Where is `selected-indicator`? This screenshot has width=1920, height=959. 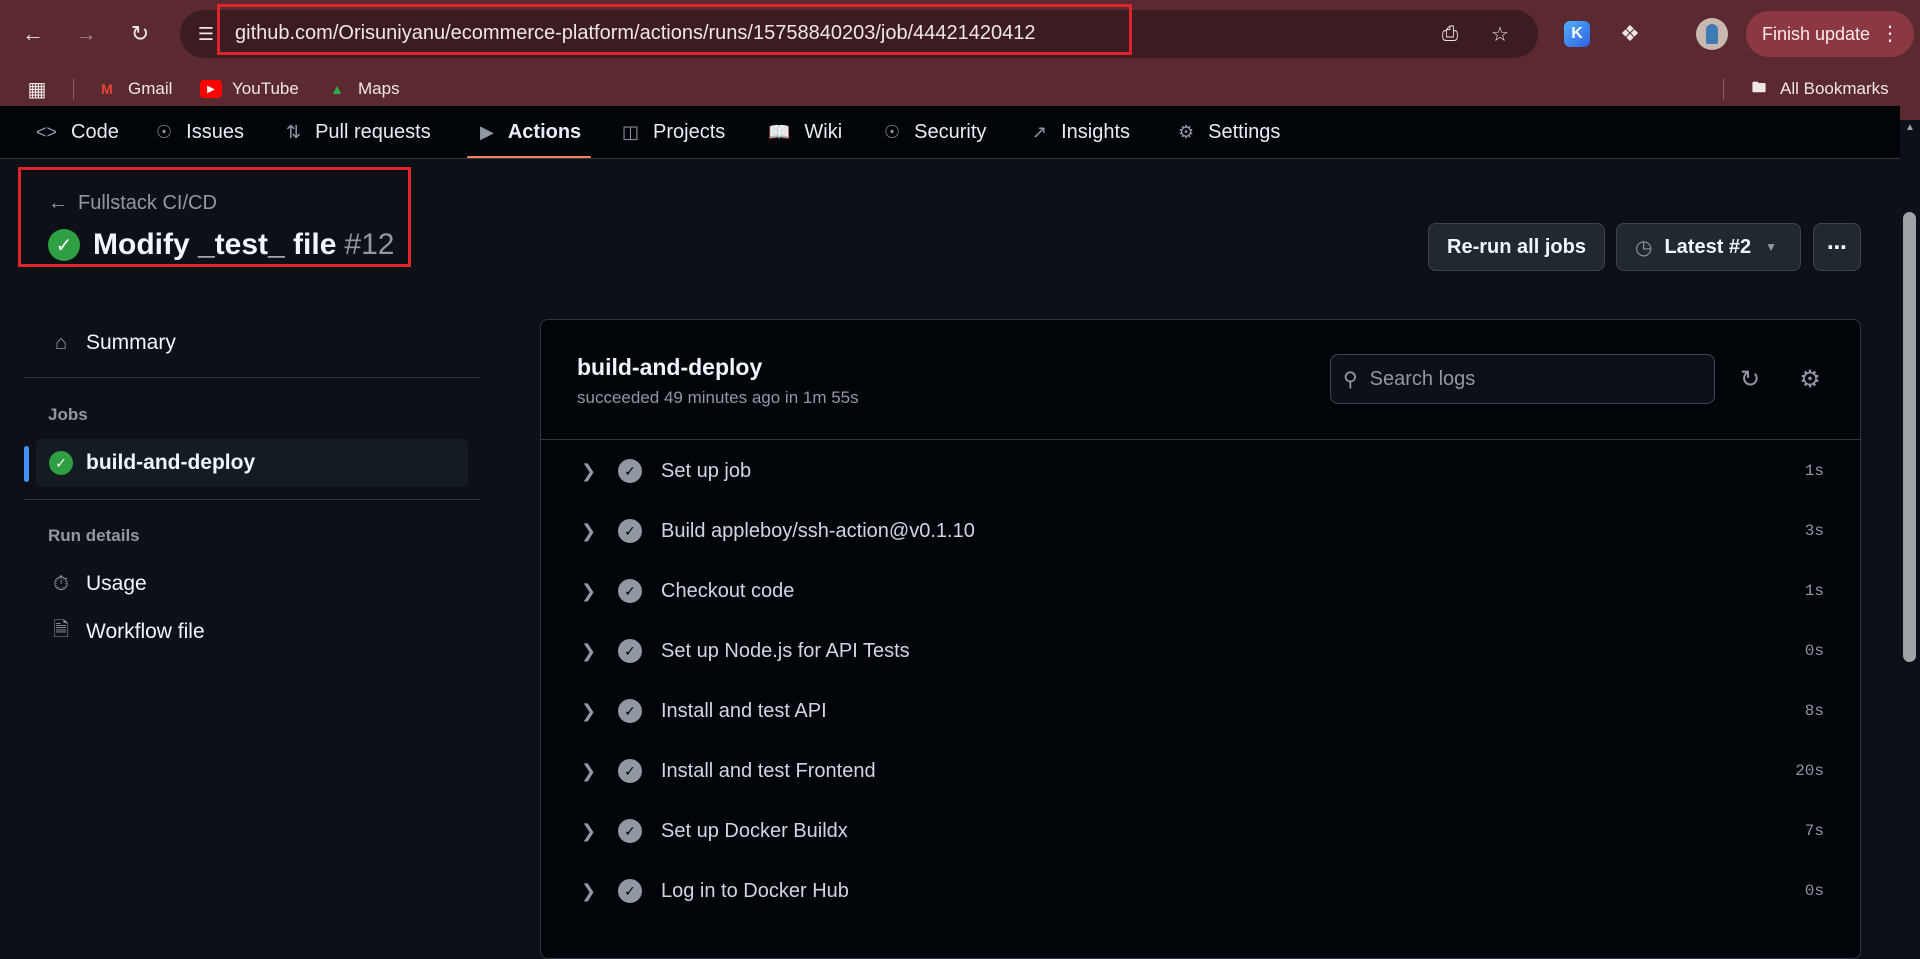 selected-indicator is located at coordinates (26, 464).